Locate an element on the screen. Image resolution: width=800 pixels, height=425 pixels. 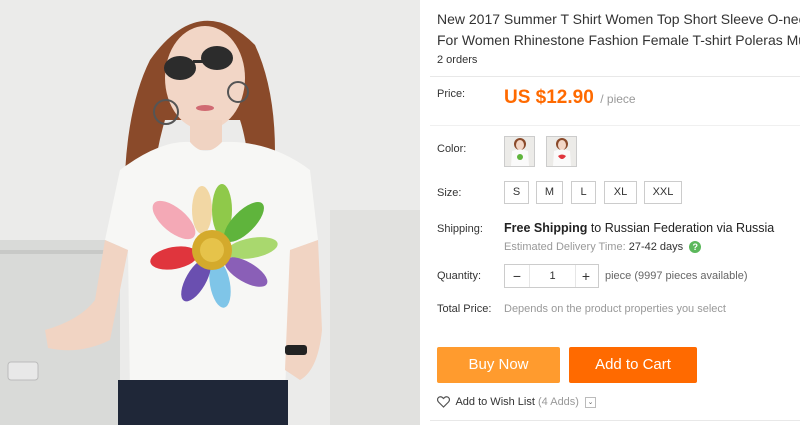
quantity-label: Quantity: is located at coordinates (459, 276).